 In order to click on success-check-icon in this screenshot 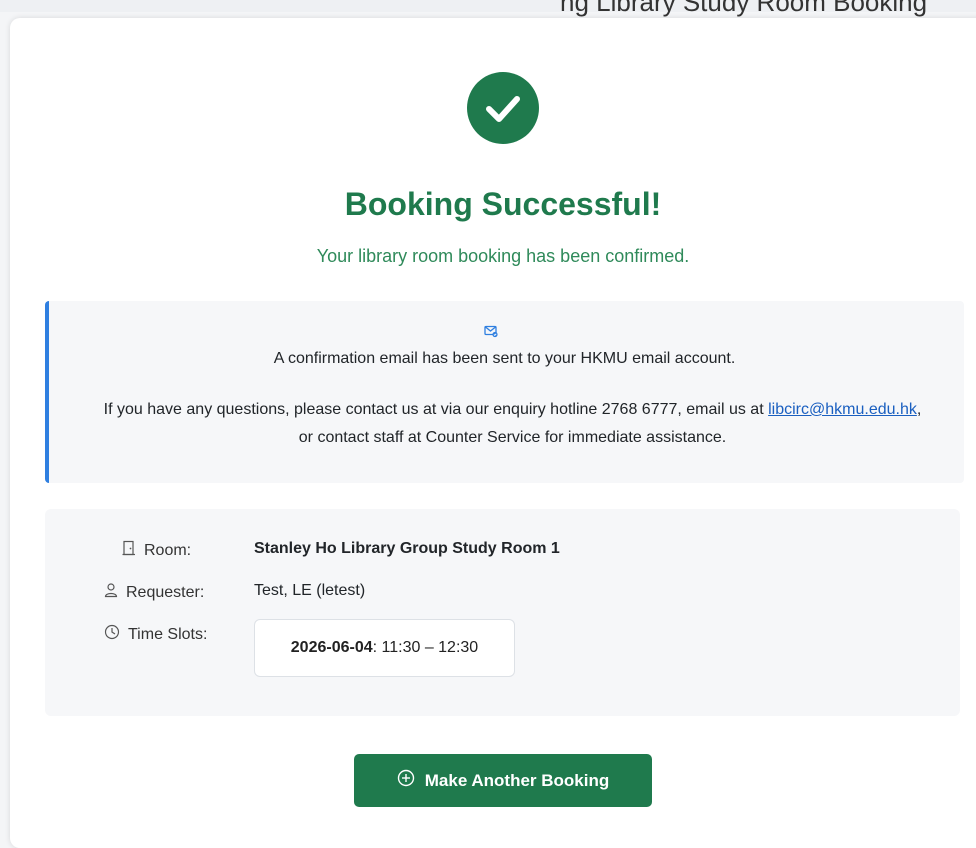, I will do `click(503, 108)`.